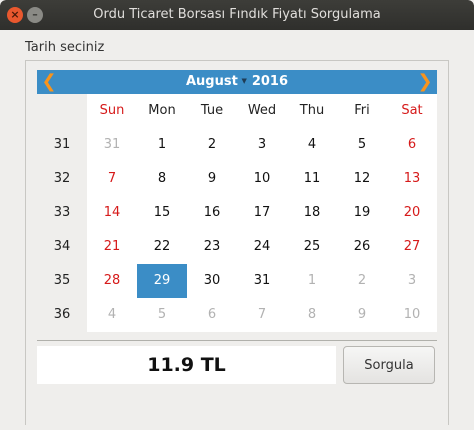 This screenshot has width=474, height=430. I want to click on group-frame-right, so click(448, 242).